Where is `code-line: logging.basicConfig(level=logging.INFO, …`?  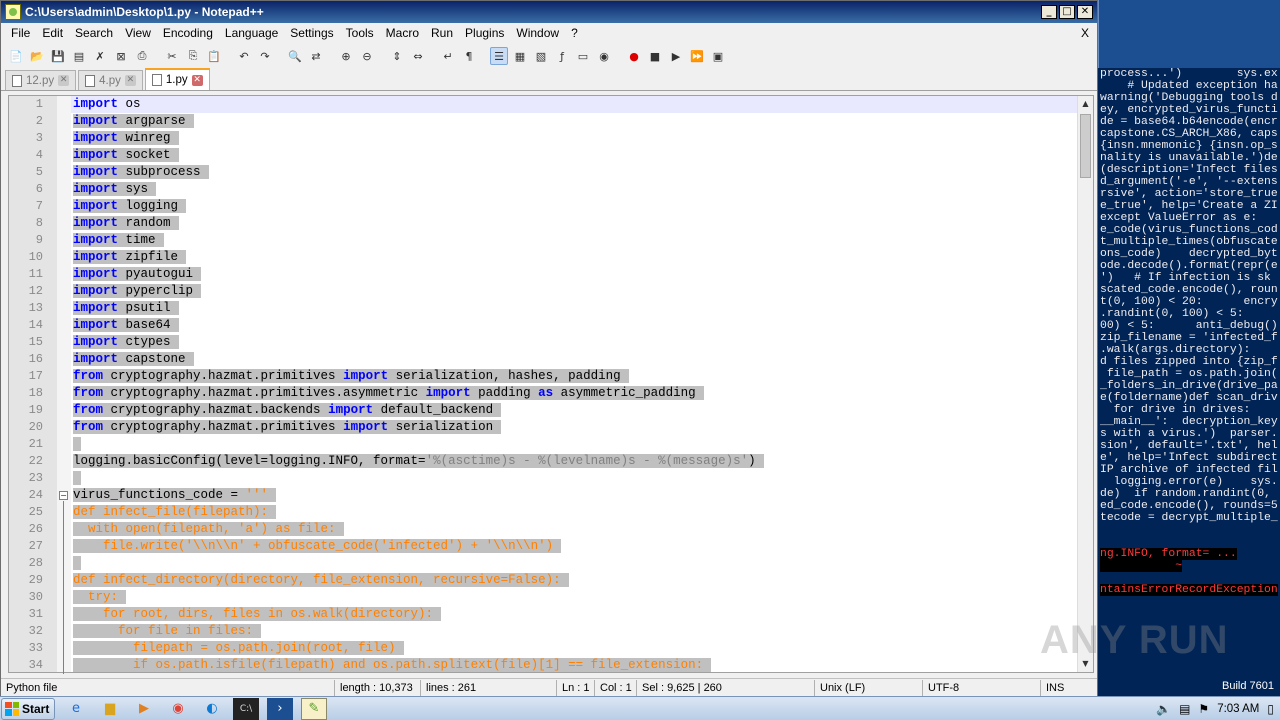 code-line: logging.basicConfig(level=logging.INFO, … is located at coordinates (574, 461).